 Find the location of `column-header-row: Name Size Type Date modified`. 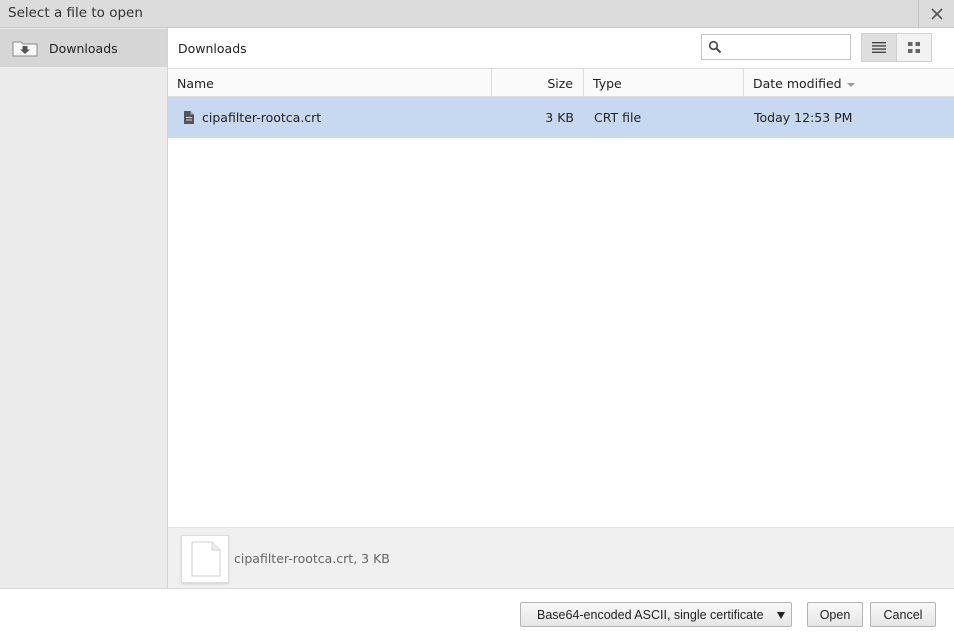

column-header-row: Name Size Type Date modified is located at coordinates (561, 83).